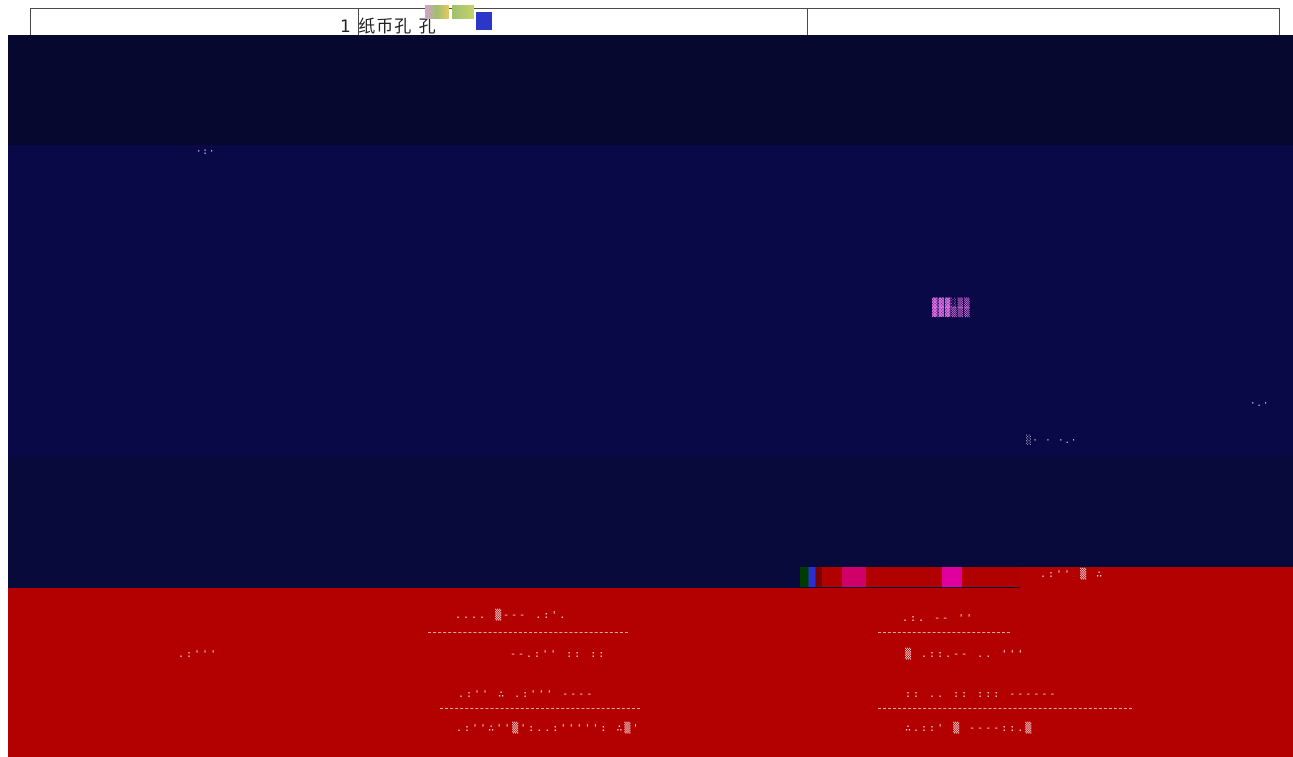 This screenshot has height=757, width=1293. I want to click on noise-speck: ·.·, so click(1260, 404).